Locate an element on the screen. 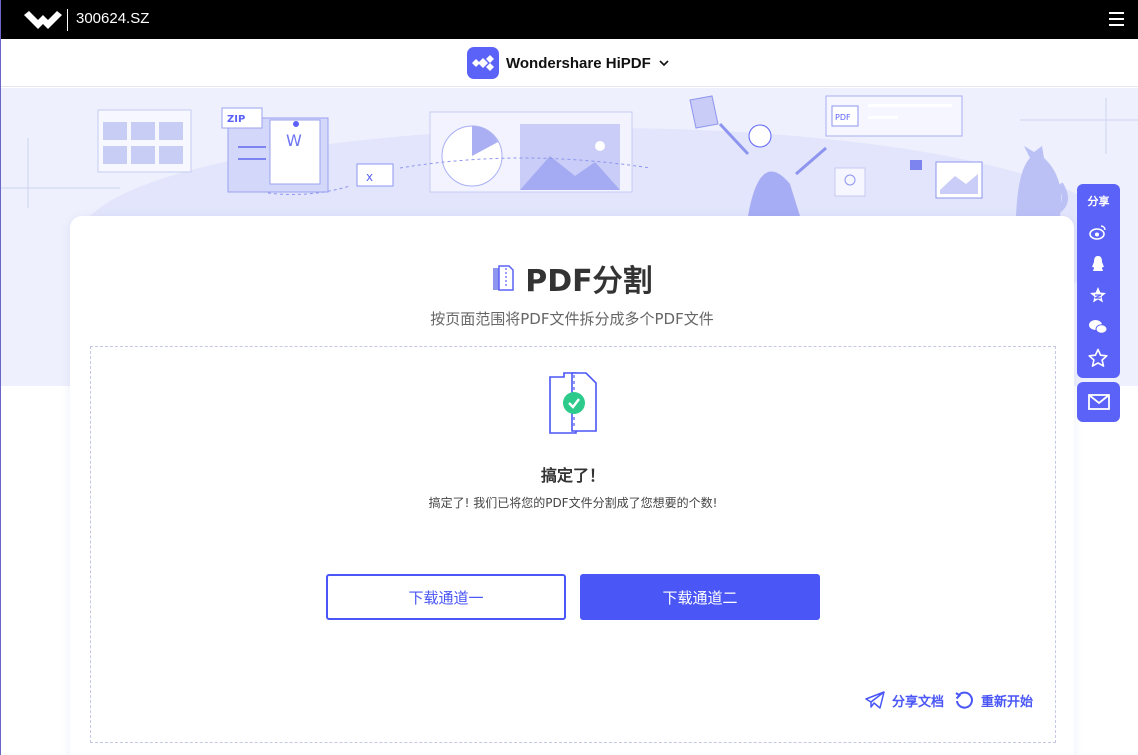  page-title: PDF分割 is located at coordinates (589, 281).